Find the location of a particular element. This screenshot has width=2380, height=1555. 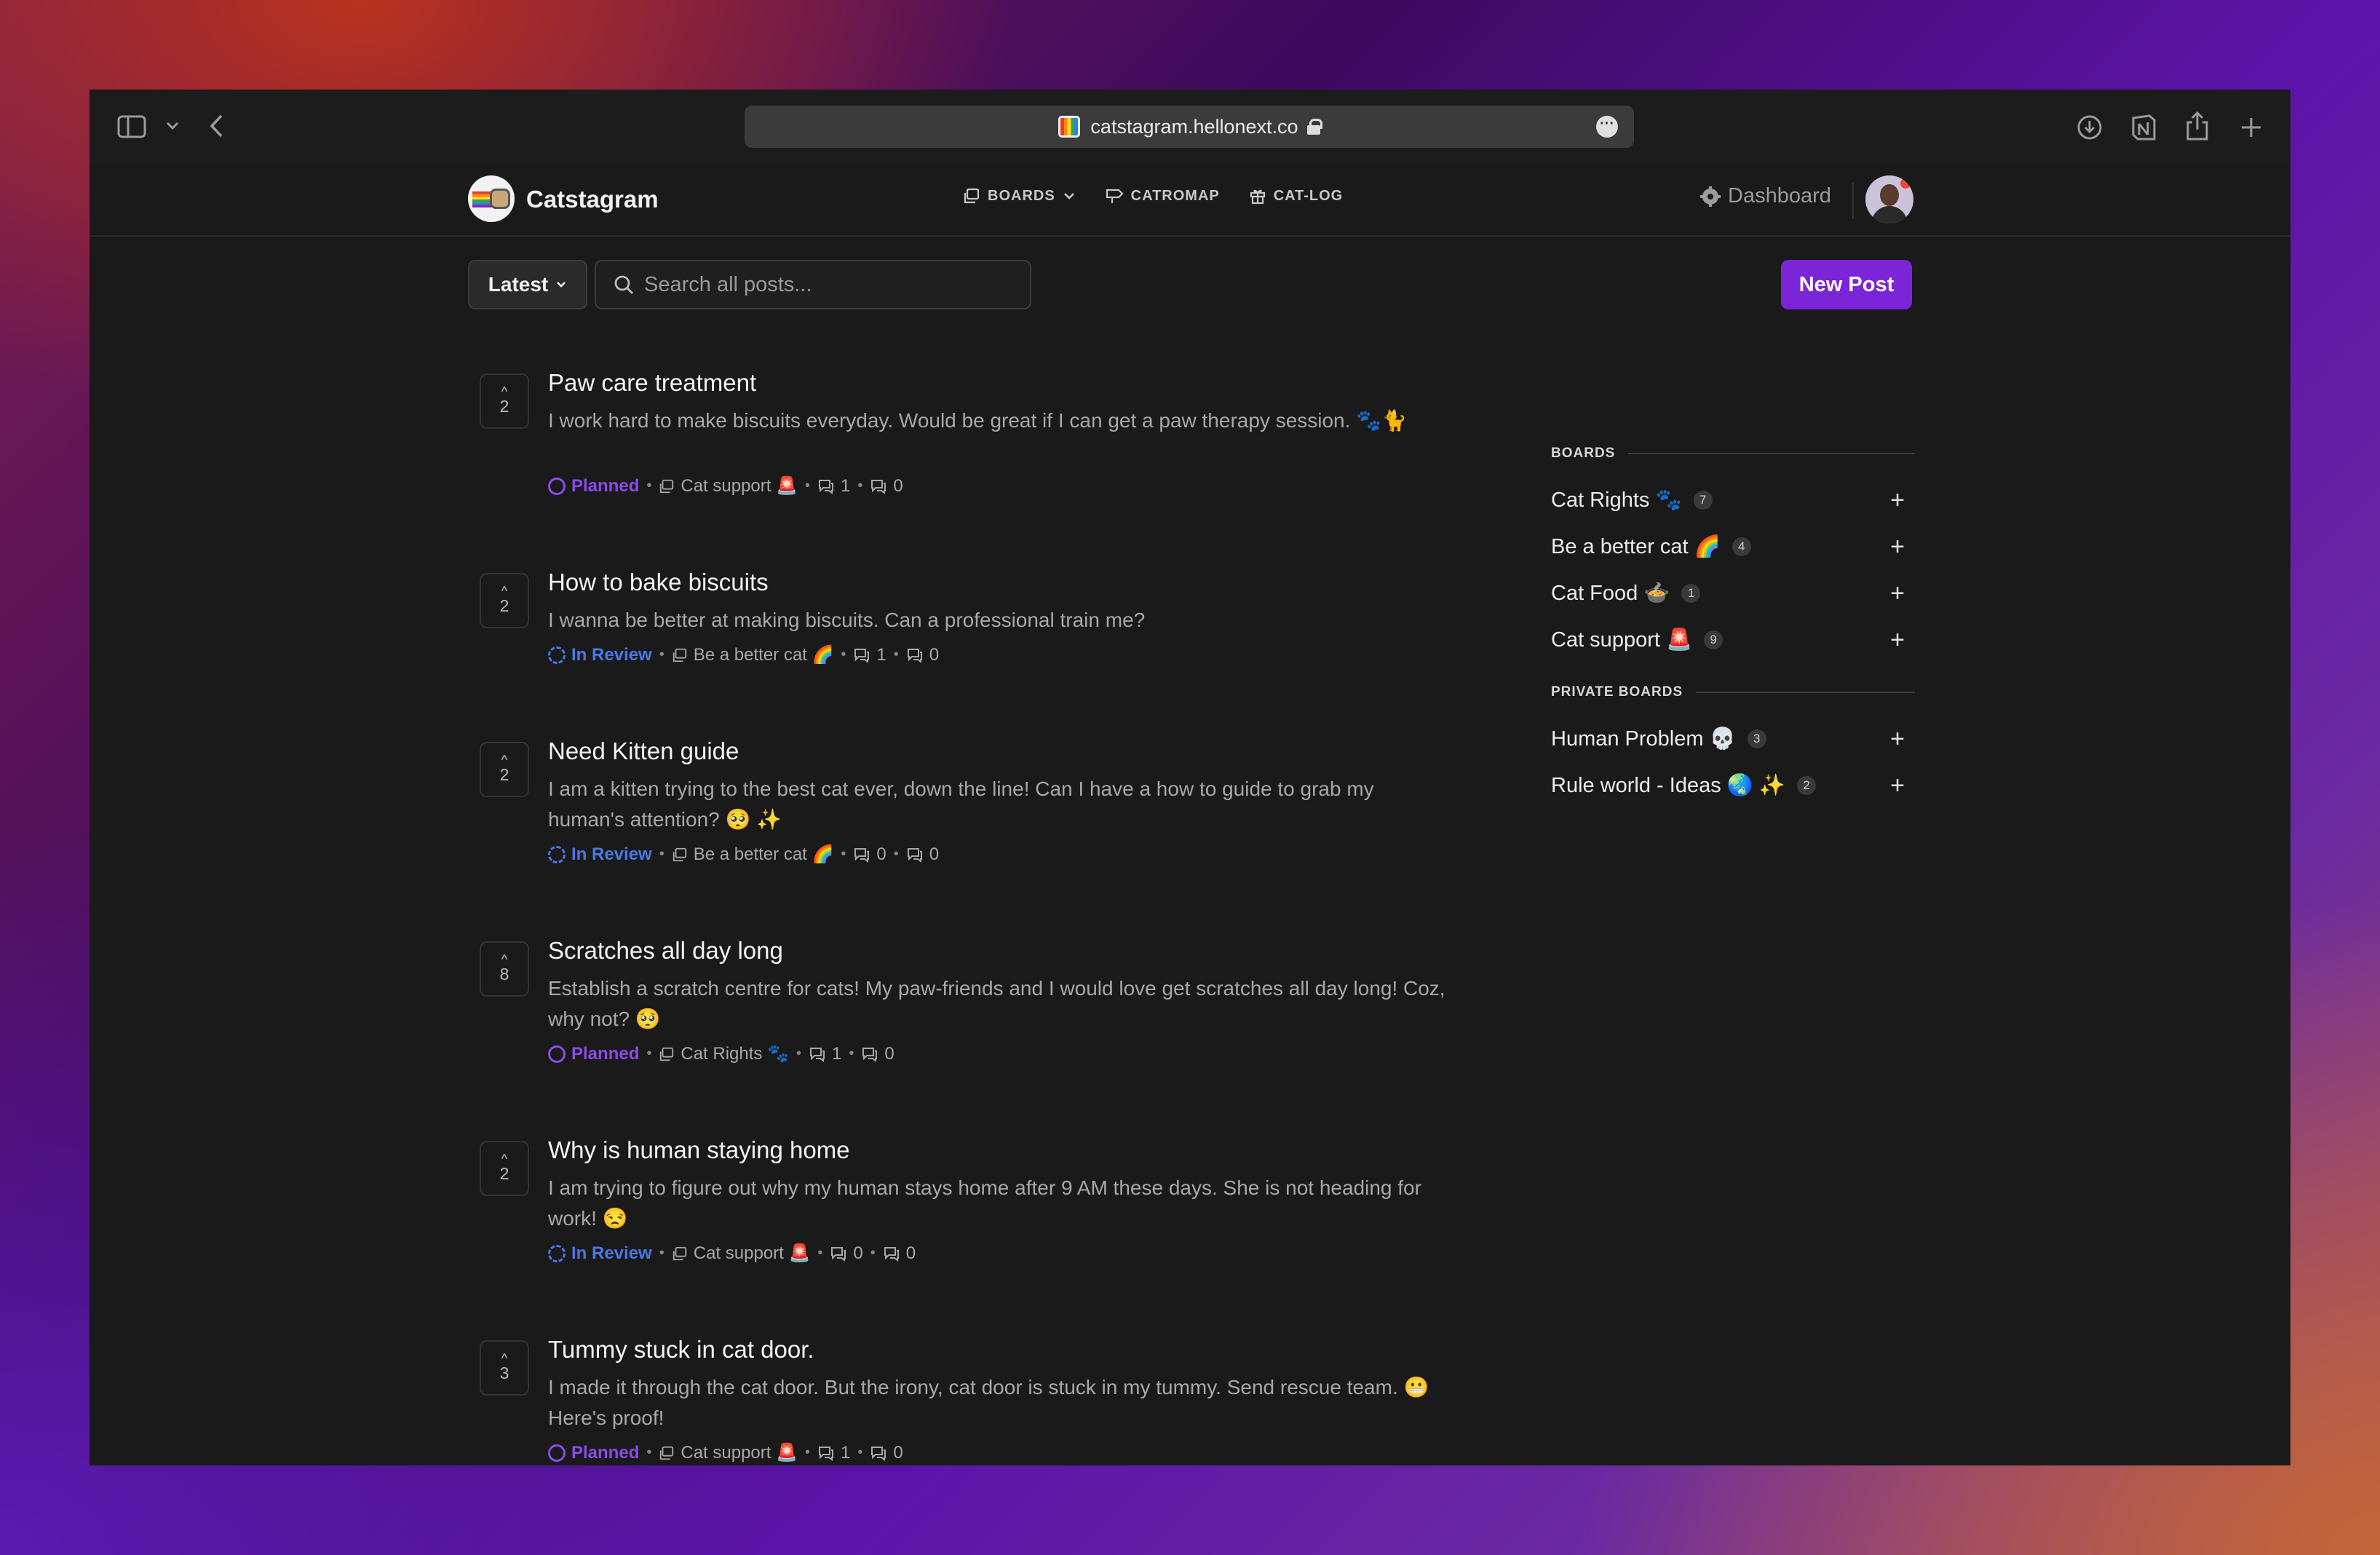

upvote-button: ^ 8 is located at coordinates (504, 969).